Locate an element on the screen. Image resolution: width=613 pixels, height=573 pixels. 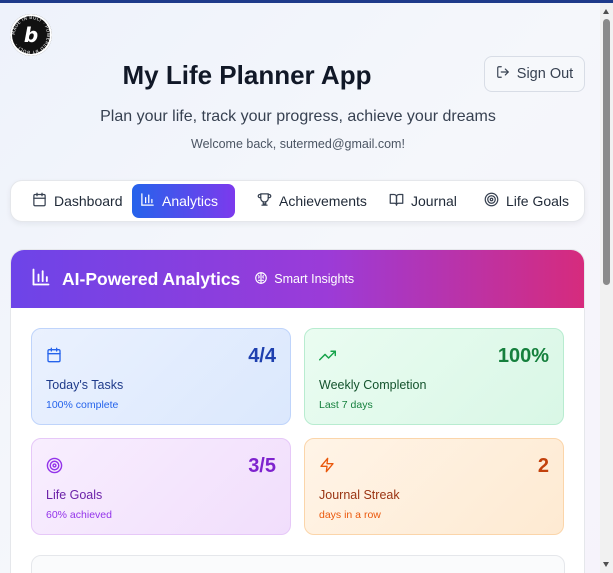
todays-tasks-card: 4/4 Today's Tasks 100% complete is located at coordinates (161, 376).